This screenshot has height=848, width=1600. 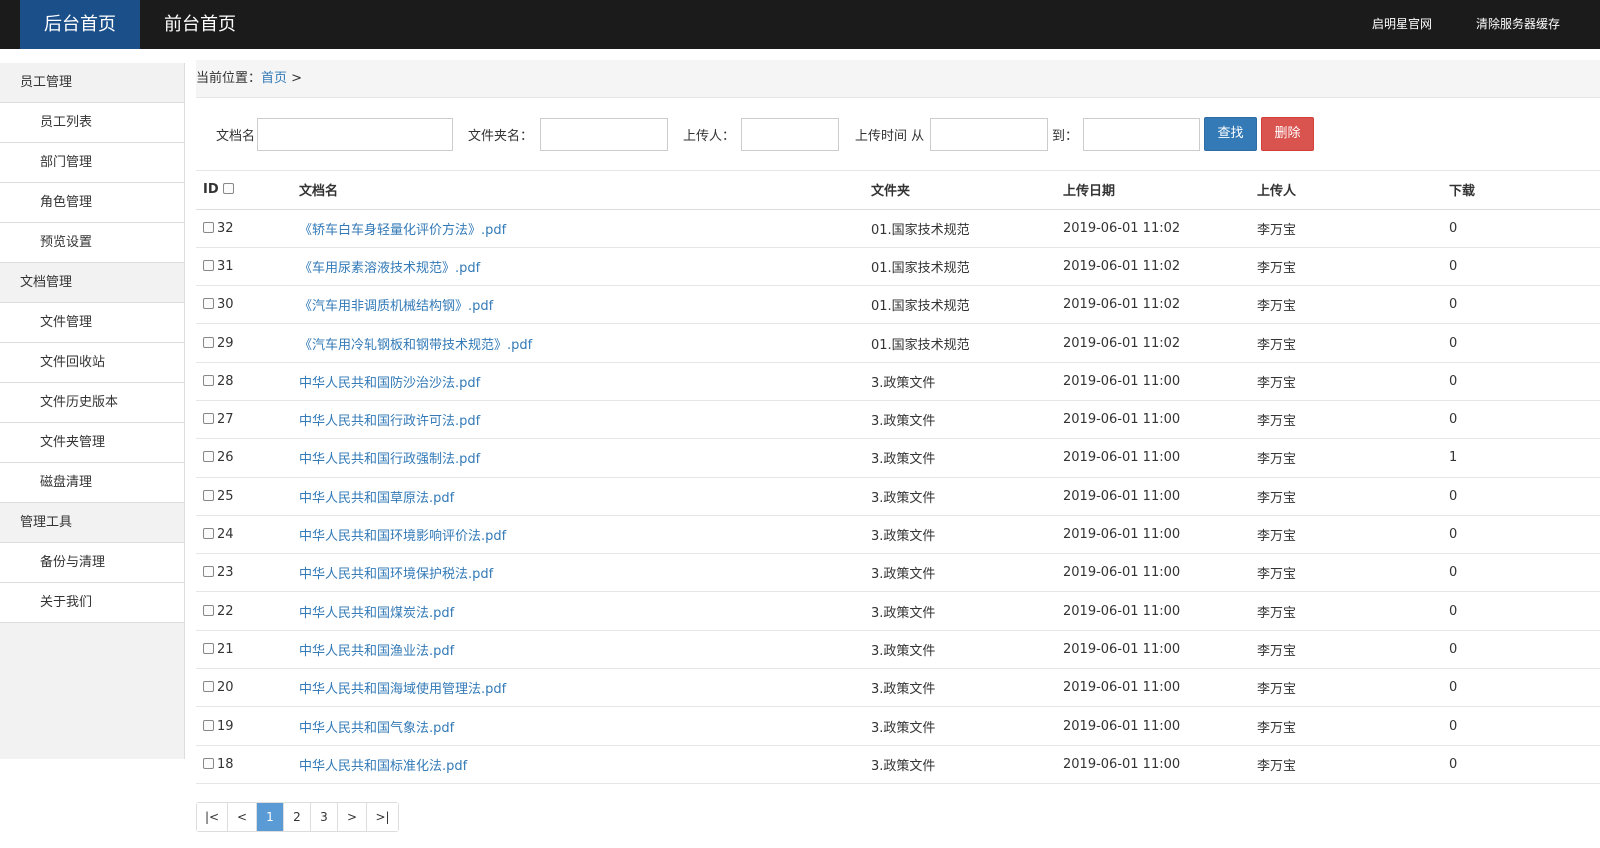 What do you see at coordinates (578, 688) in the screenshot?
I see `cell-name: 中华人民共和国海域使用管理法.pdf` at bounding box center [578, 688].